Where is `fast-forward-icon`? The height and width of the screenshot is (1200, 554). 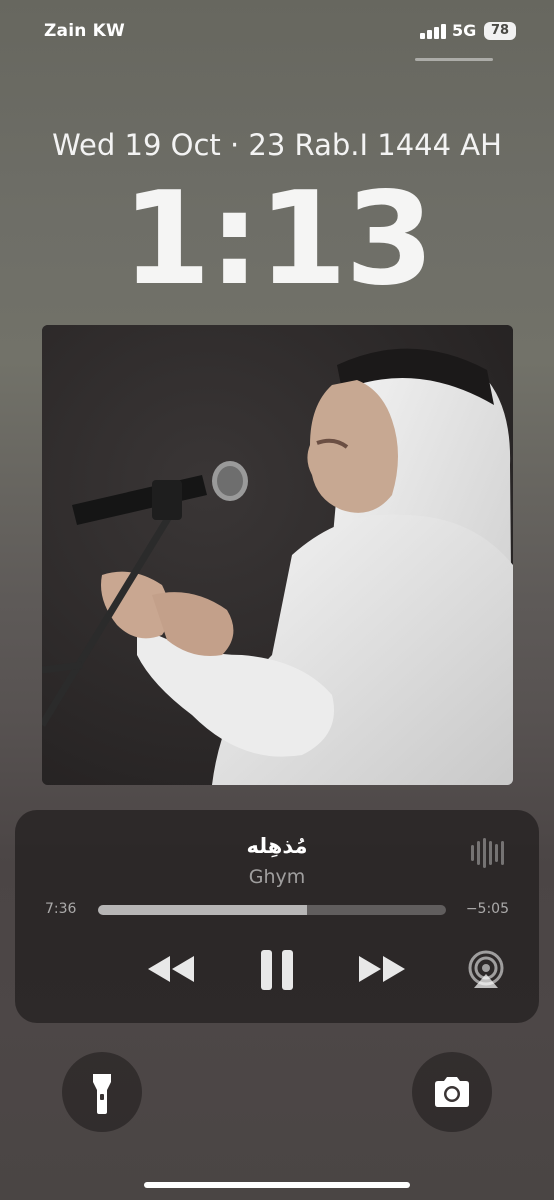 fast-forward-icon is located at coordinates (382, 969).